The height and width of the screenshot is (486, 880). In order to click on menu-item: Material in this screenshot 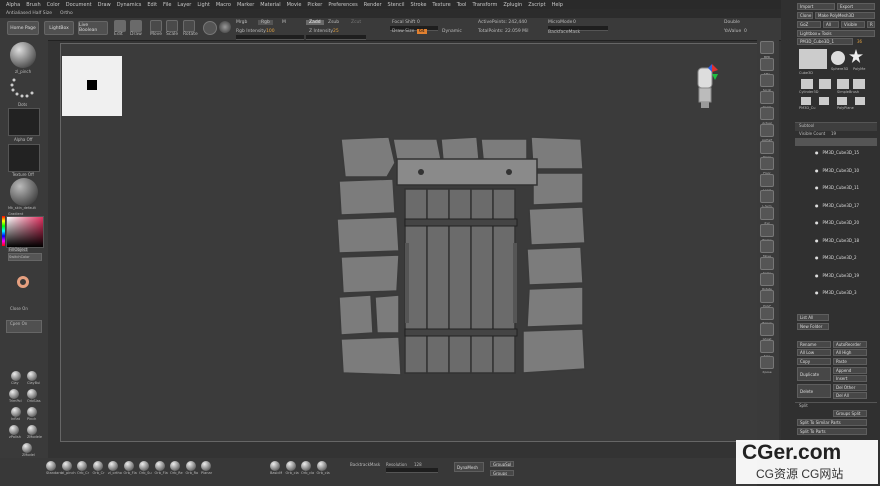, I will do `click(270, 5)`.